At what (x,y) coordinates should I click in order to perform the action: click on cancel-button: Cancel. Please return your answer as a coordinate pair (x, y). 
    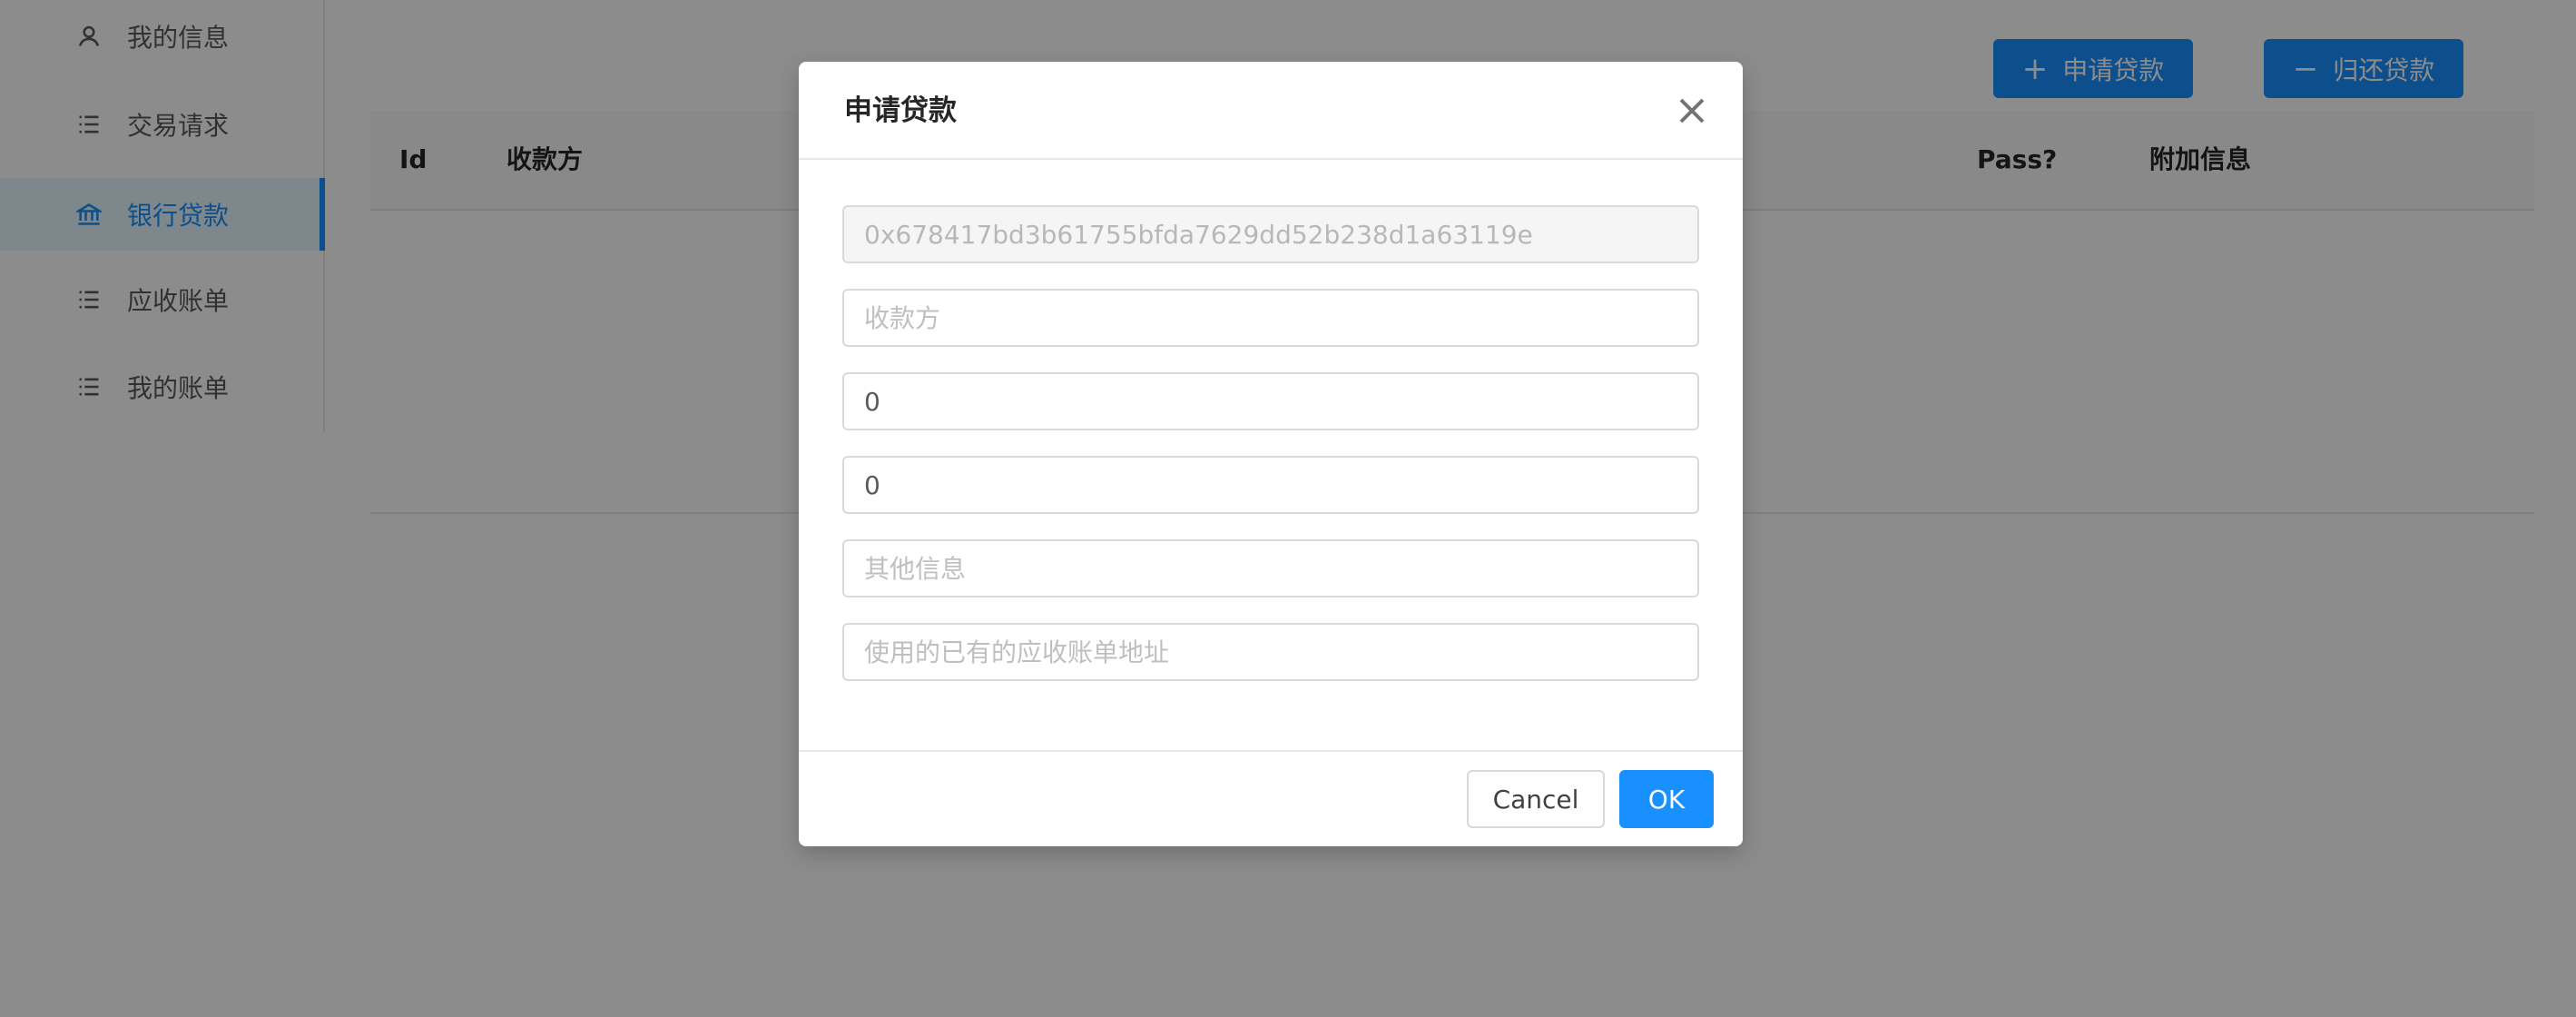
    Looking at the image, I should click on (1536, 799).